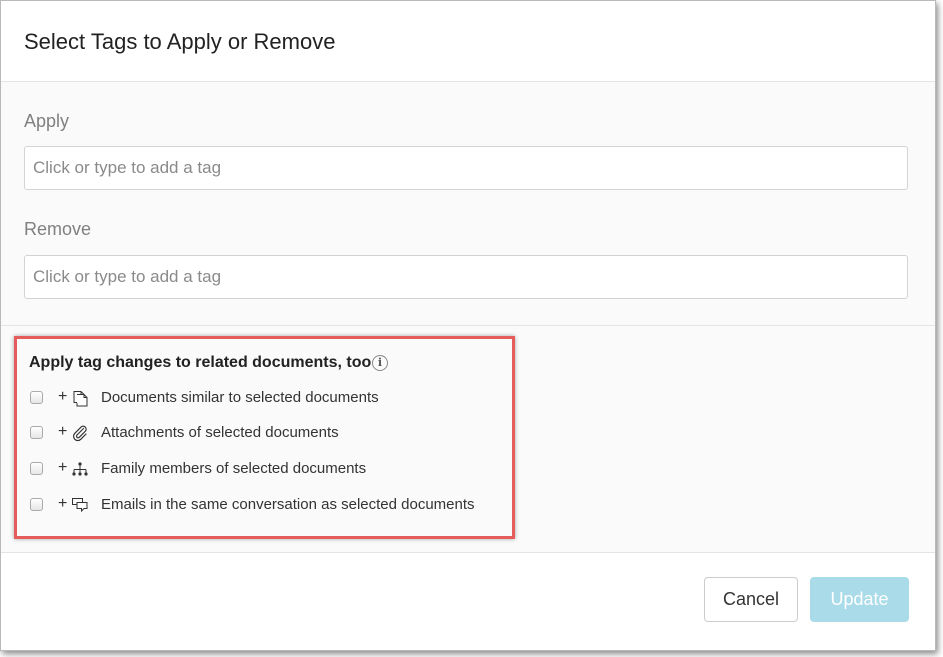 Image resolution: width=943 pixels, height=657 pixels. What do you see at coordinates (58, 229) in the screenshot?
I see `remove-label: Remove` at bounding box center [58, 229].